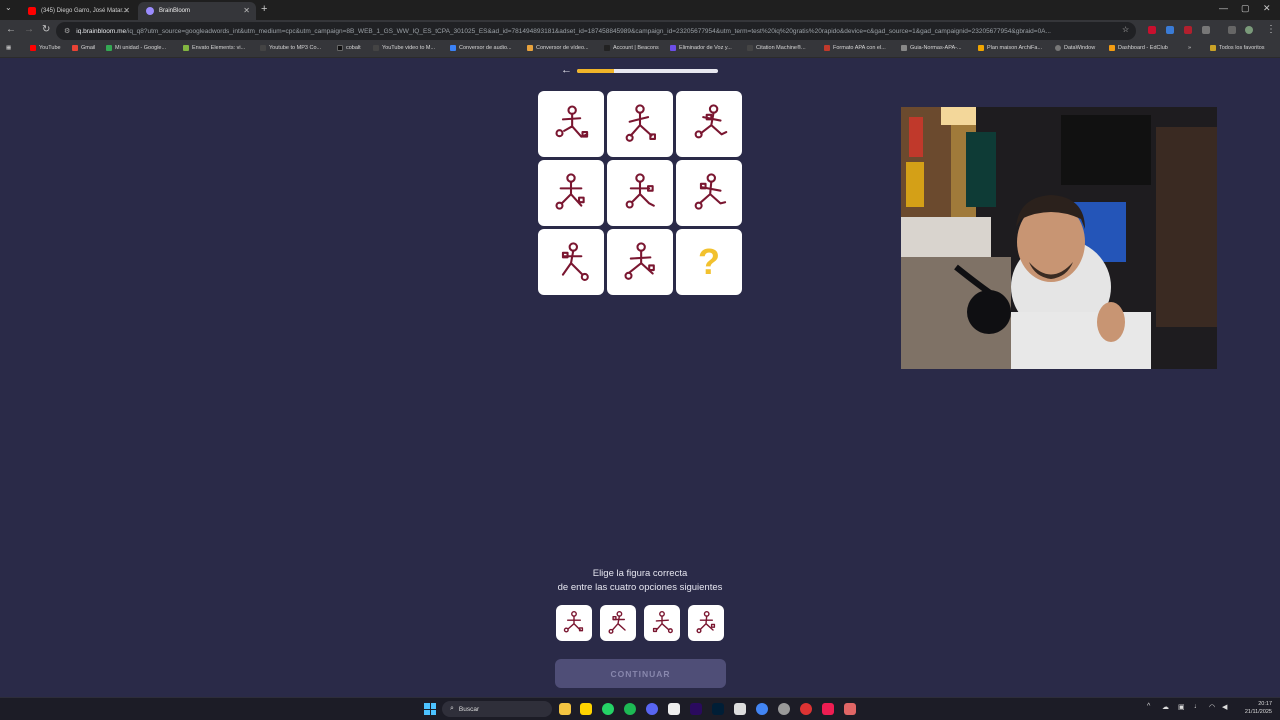 The height and width of the screenshot is (720, 1280). I want to click on volume-icon: ◀, so click(1224, 707).